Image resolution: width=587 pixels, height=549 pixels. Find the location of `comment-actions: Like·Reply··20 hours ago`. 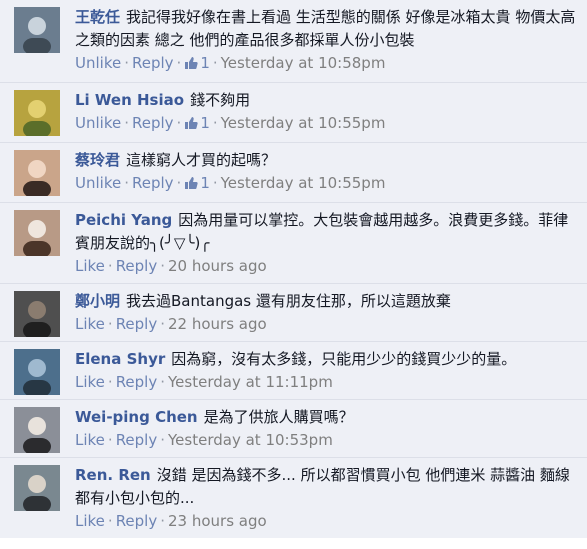

comment-actions: Like·Reply··20 hours ago is located at coordinates (326, 266).